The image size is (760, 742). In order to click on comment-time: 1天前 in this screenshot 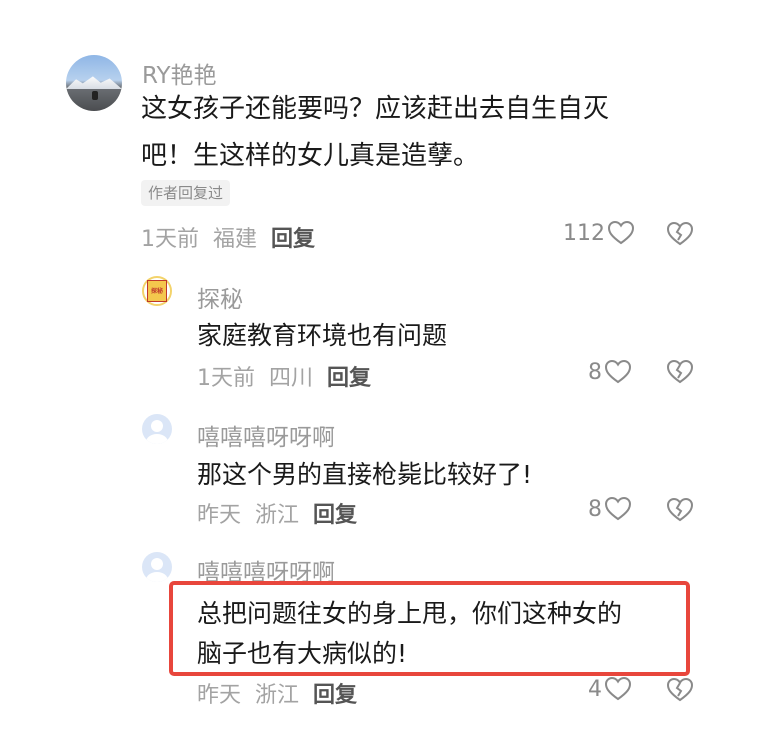, I will do `click(170, 239)`.